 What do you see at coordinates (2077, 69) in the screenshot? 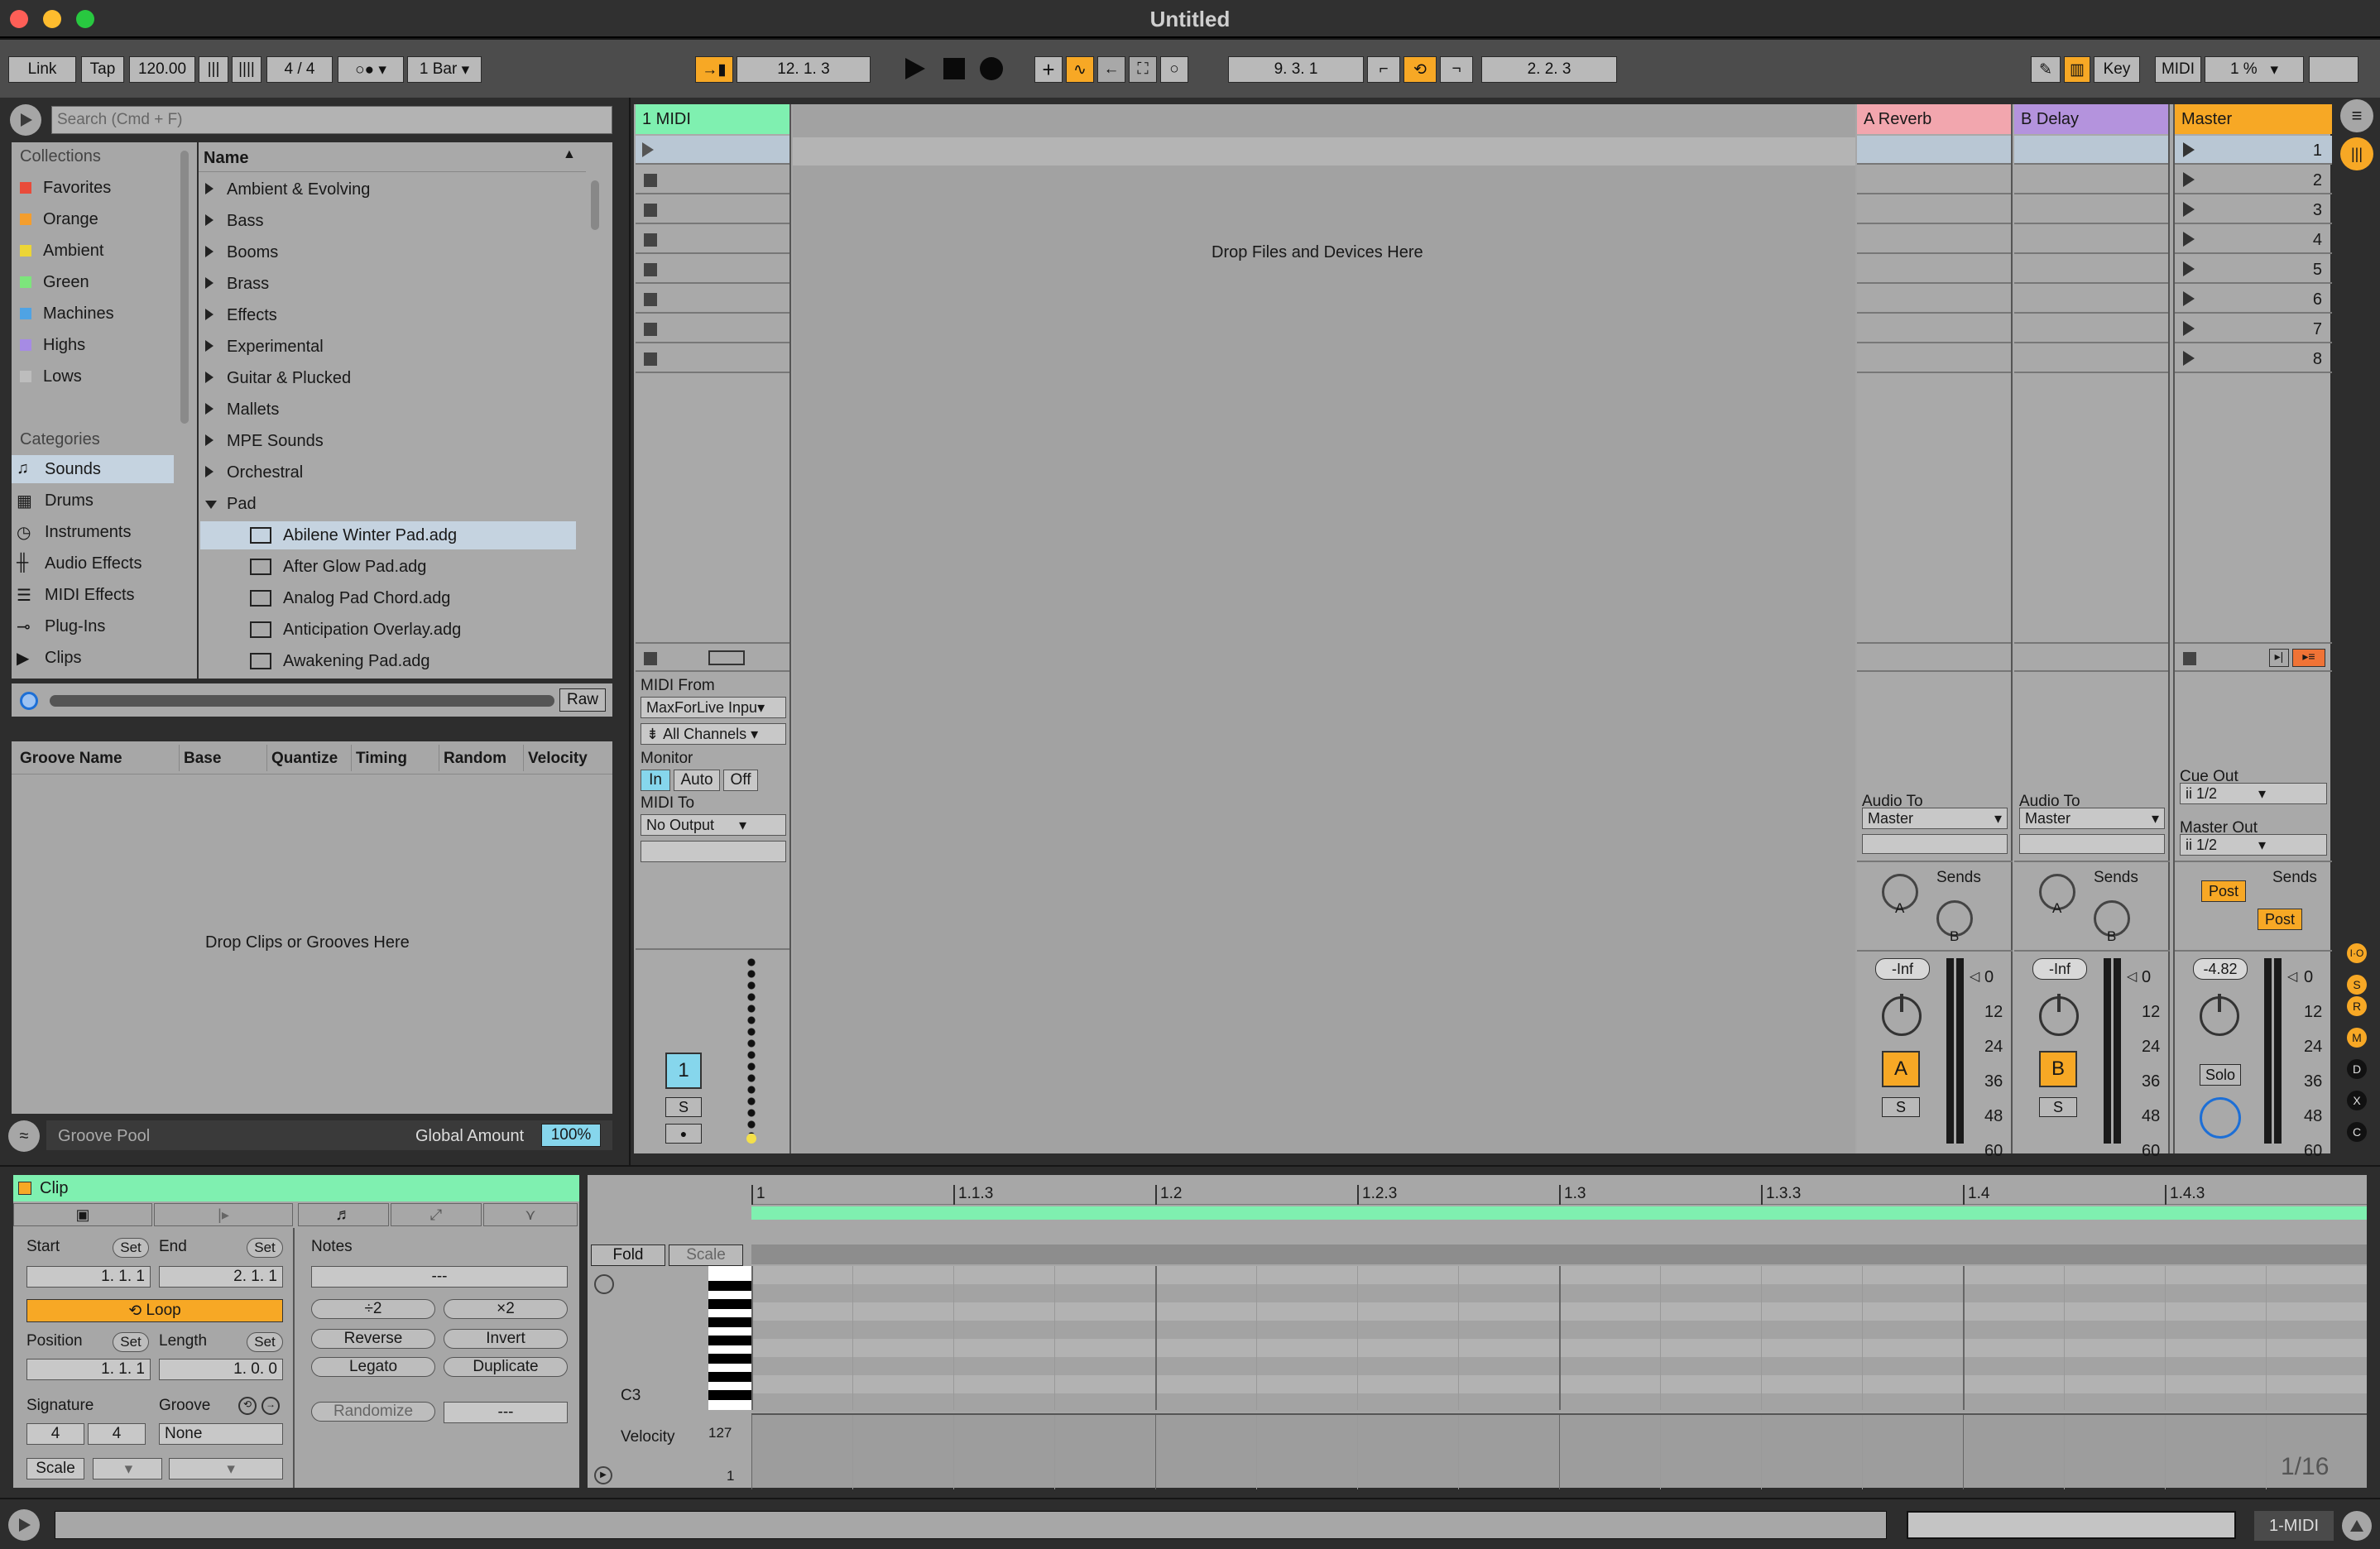
I see `keyboard-icon: ▥` at bounding box center [2077, 69].